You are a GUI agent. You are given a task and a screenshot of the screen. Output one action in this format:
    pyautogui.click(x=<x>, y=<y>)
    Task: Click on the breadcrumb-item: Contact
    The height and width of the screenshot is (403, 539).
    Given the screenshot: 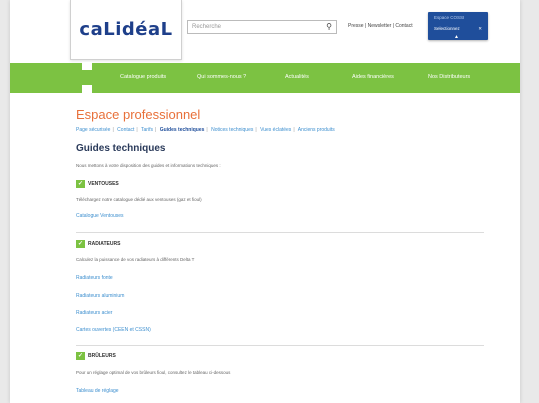 What is the action you would take?
    pyautogui.click(x=125, y=130)
    